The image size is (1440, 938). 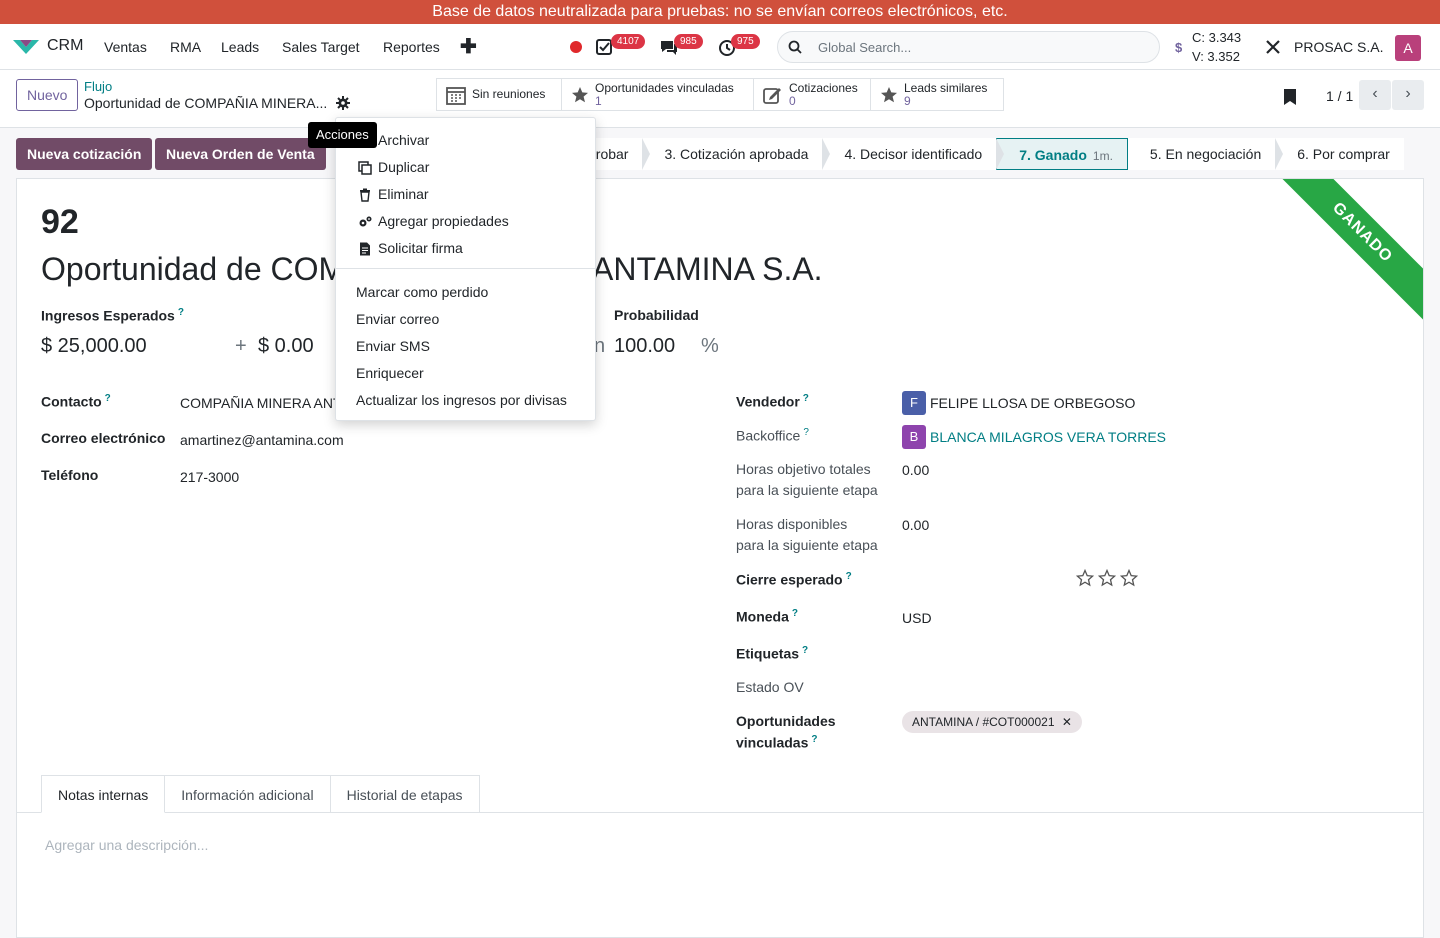 I want to click on document-icon, so click(x=365, y=249).